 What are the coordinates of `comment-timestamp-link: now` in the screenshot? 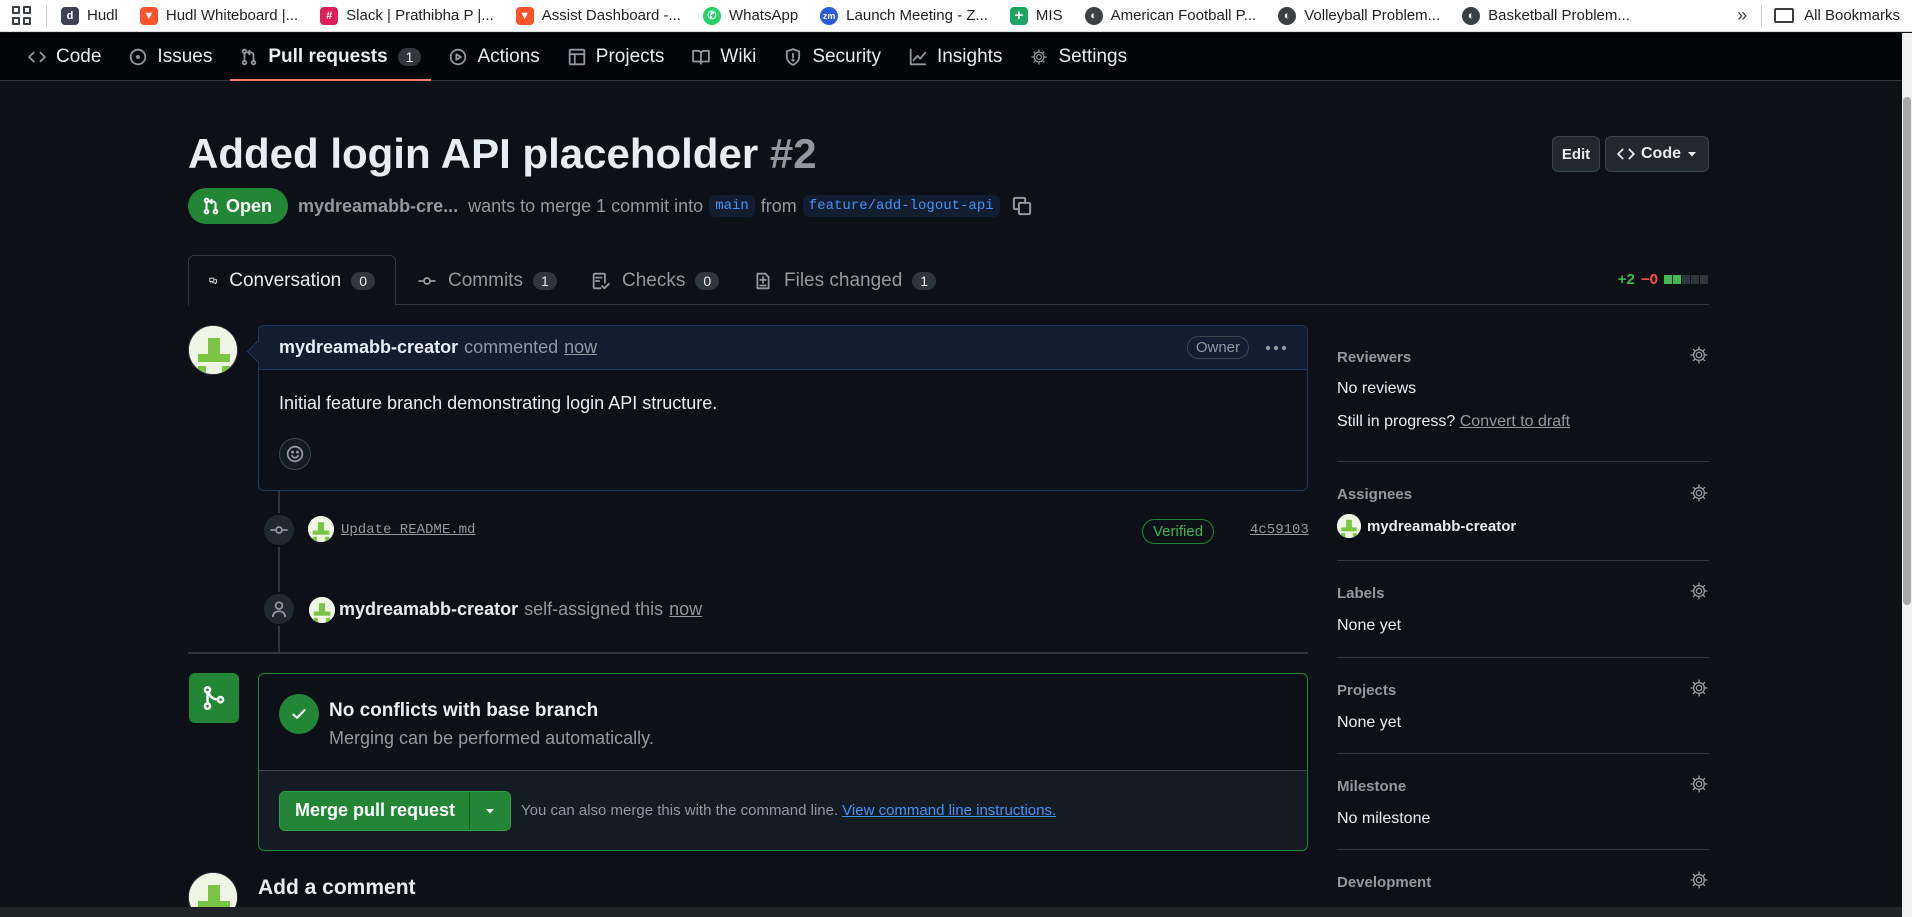 It's located at (580, 347).